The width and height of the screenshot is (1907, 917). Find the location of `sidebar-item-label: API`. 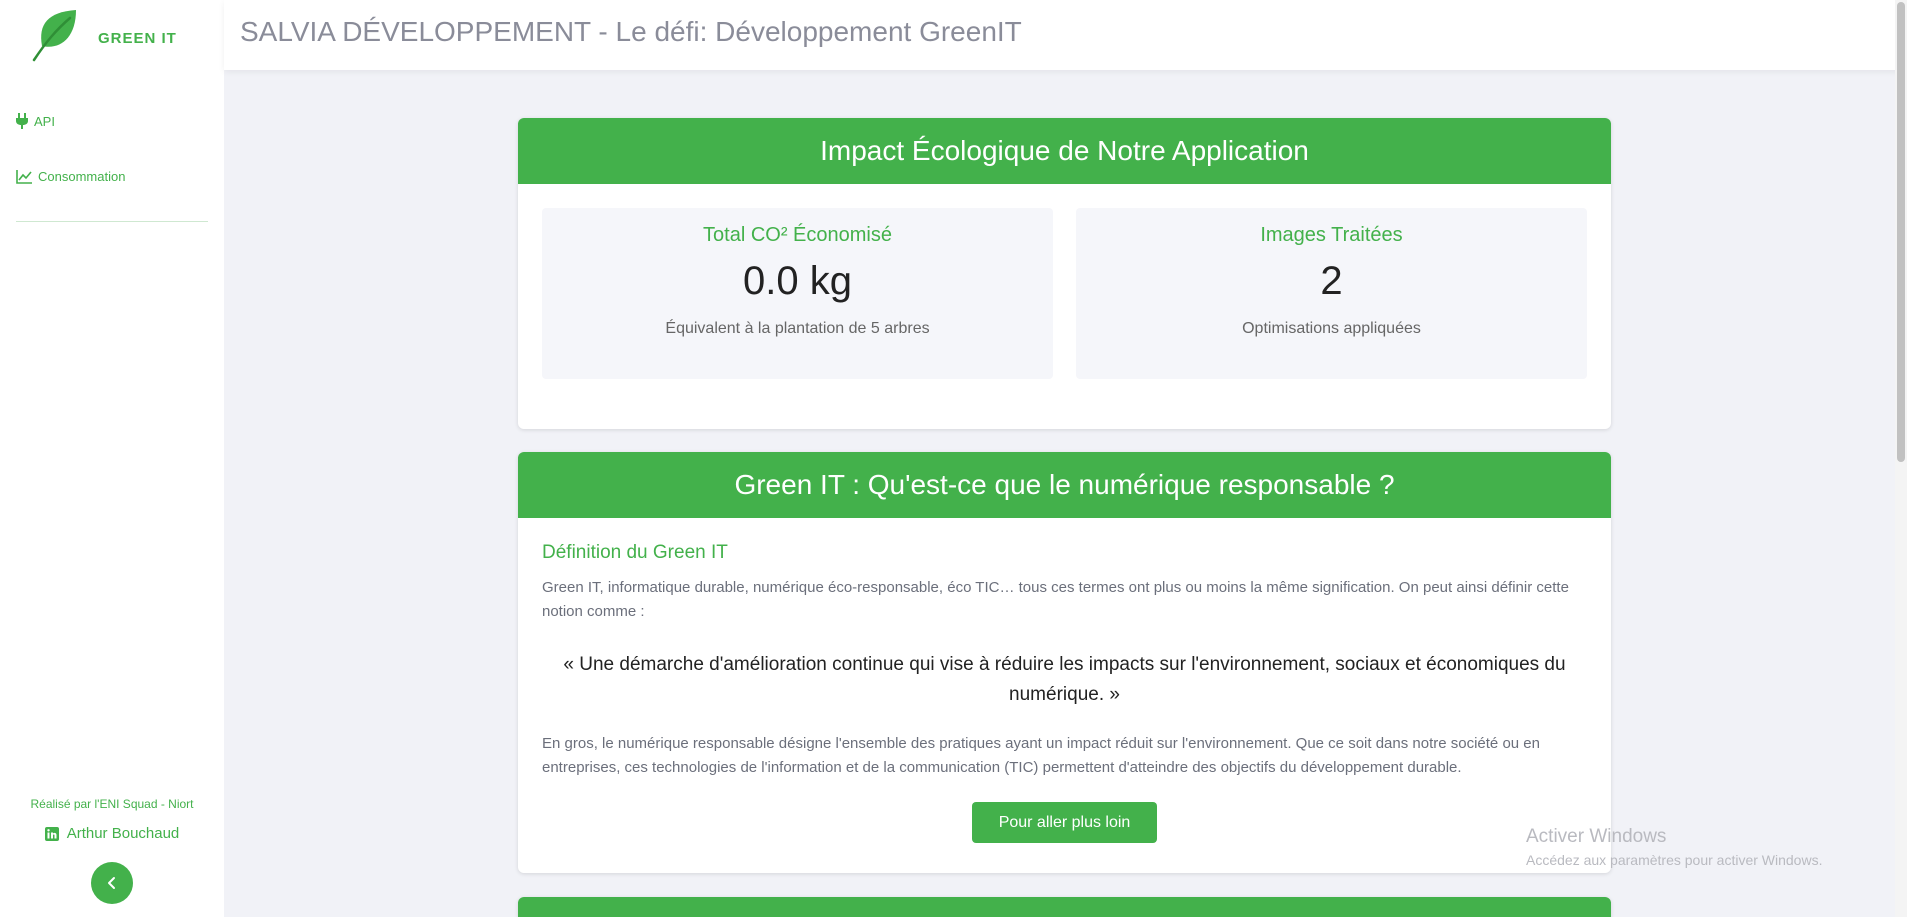

sidebar-item-label: API is located at coordinates (44, 121).